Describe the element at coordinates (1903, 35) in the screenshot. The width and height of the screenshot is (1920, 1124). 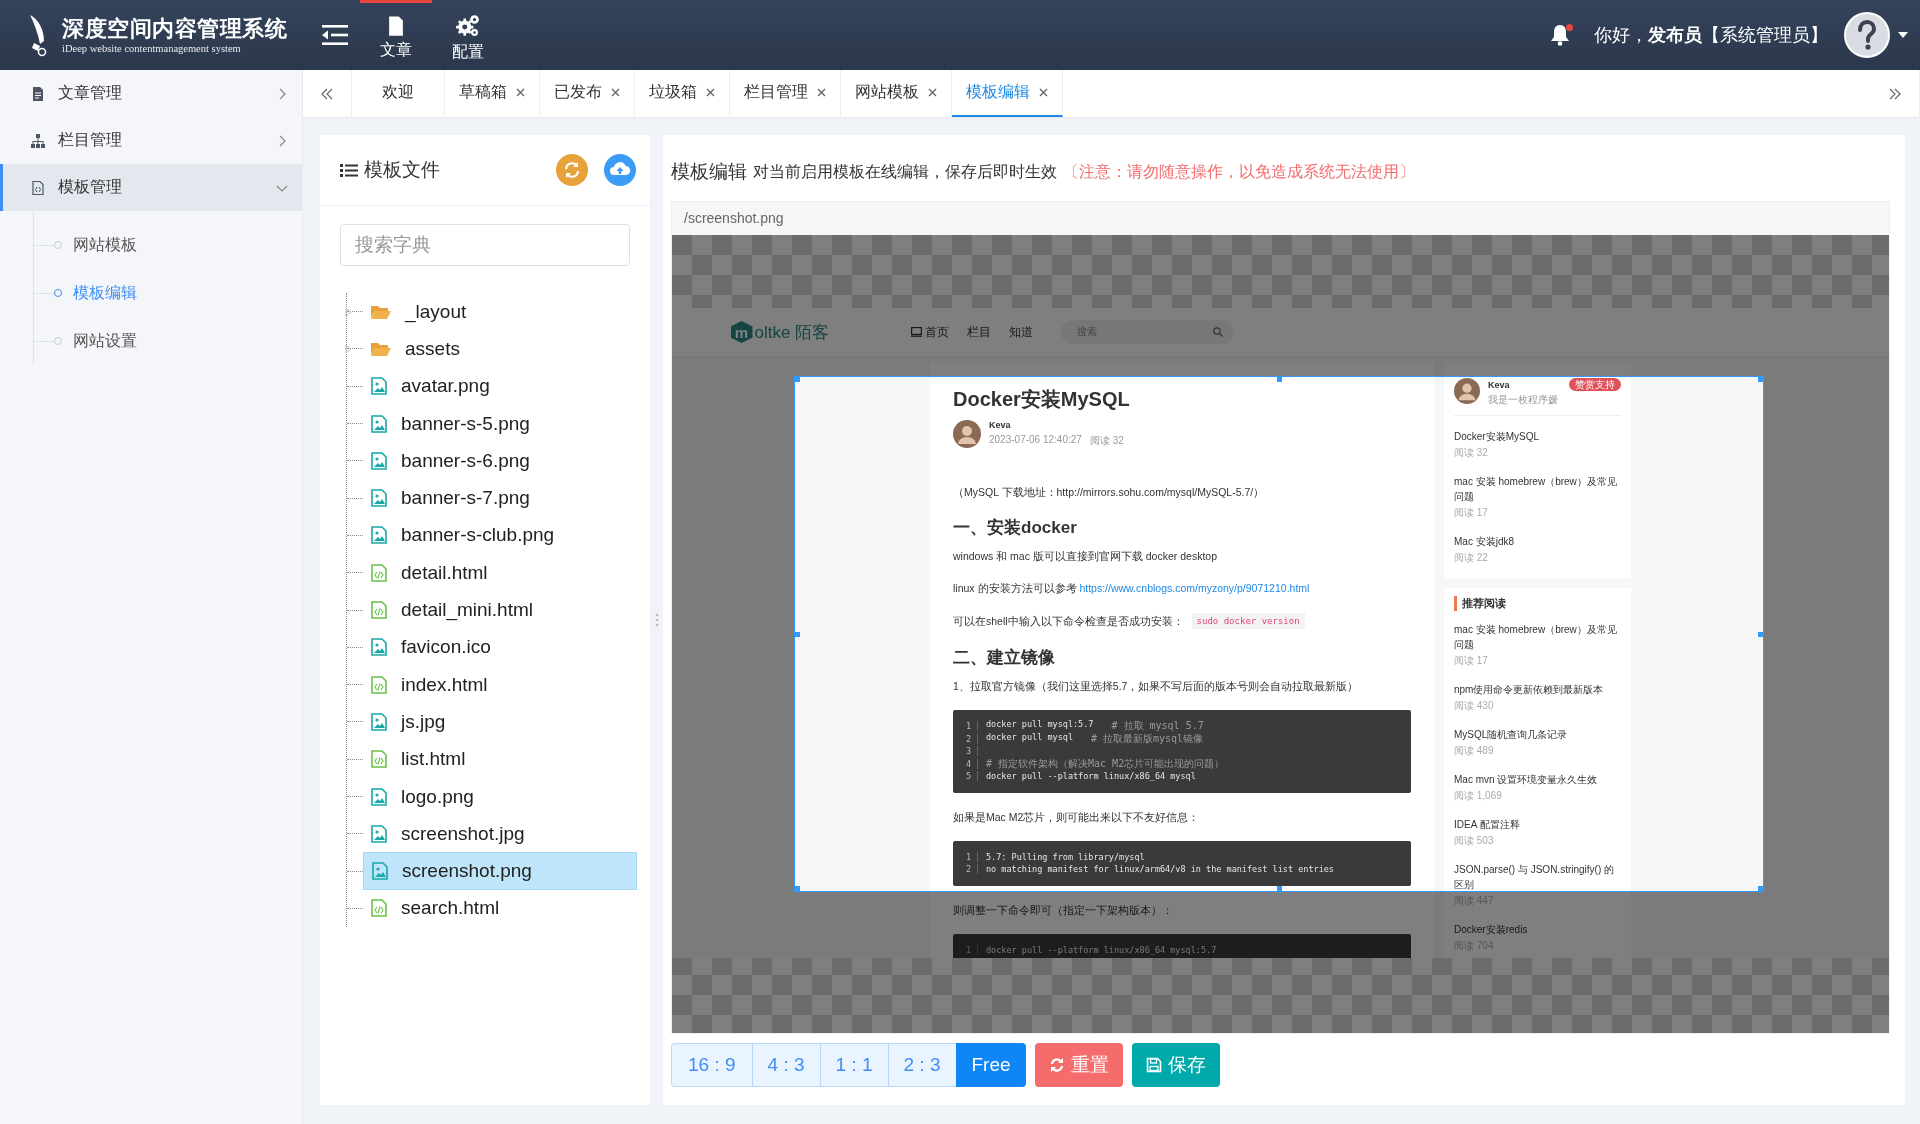
I see `caret-down-icon` at that location.